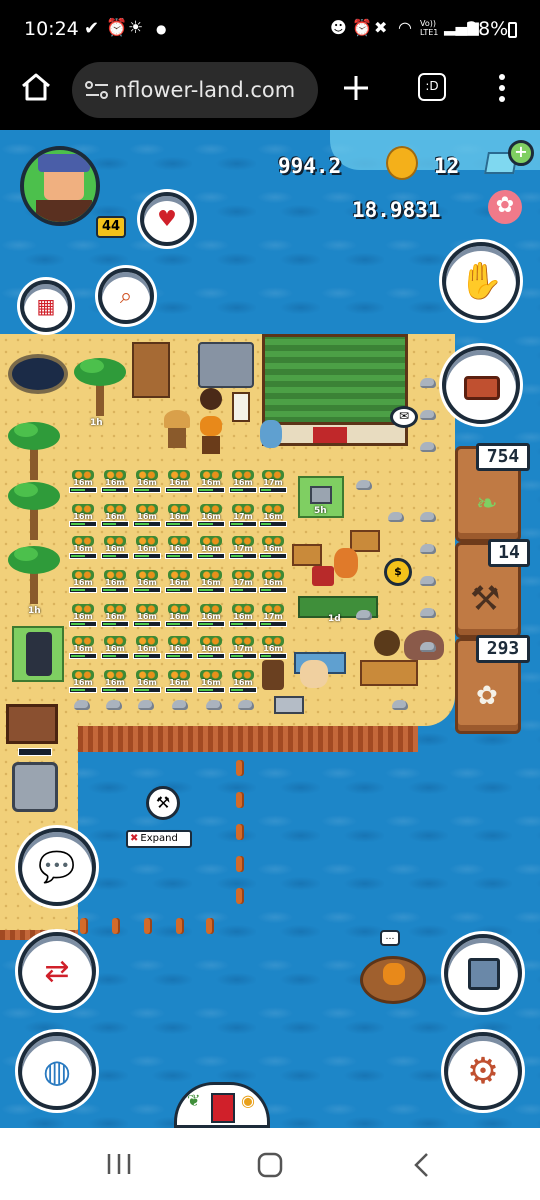 This screenshot has height=1200, width=540. I want to click on hand-button: ✋, so click(481, 281).